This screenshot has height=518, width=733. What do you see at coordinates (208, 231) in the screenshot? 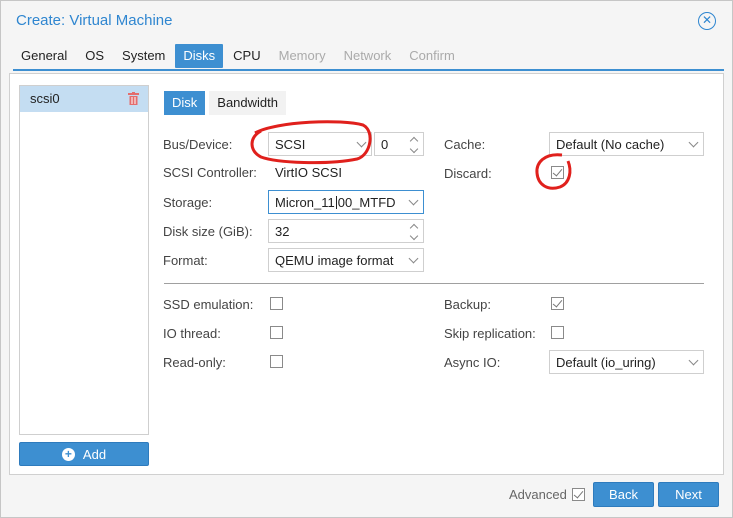
I see `disk-size-label: Disk size (GiB):` at bounding box center [208, 231].